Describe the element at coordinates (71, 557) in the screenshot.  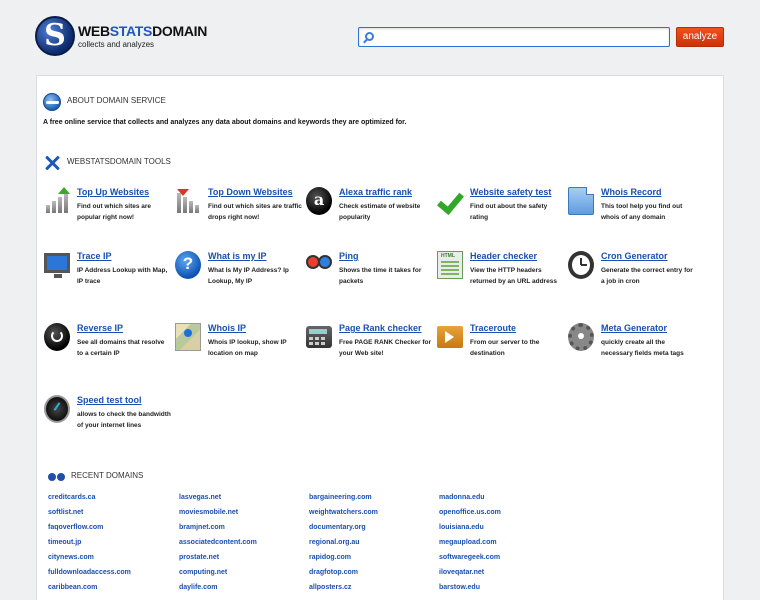
I see `recent-domain-link: citynews.com` at that location.